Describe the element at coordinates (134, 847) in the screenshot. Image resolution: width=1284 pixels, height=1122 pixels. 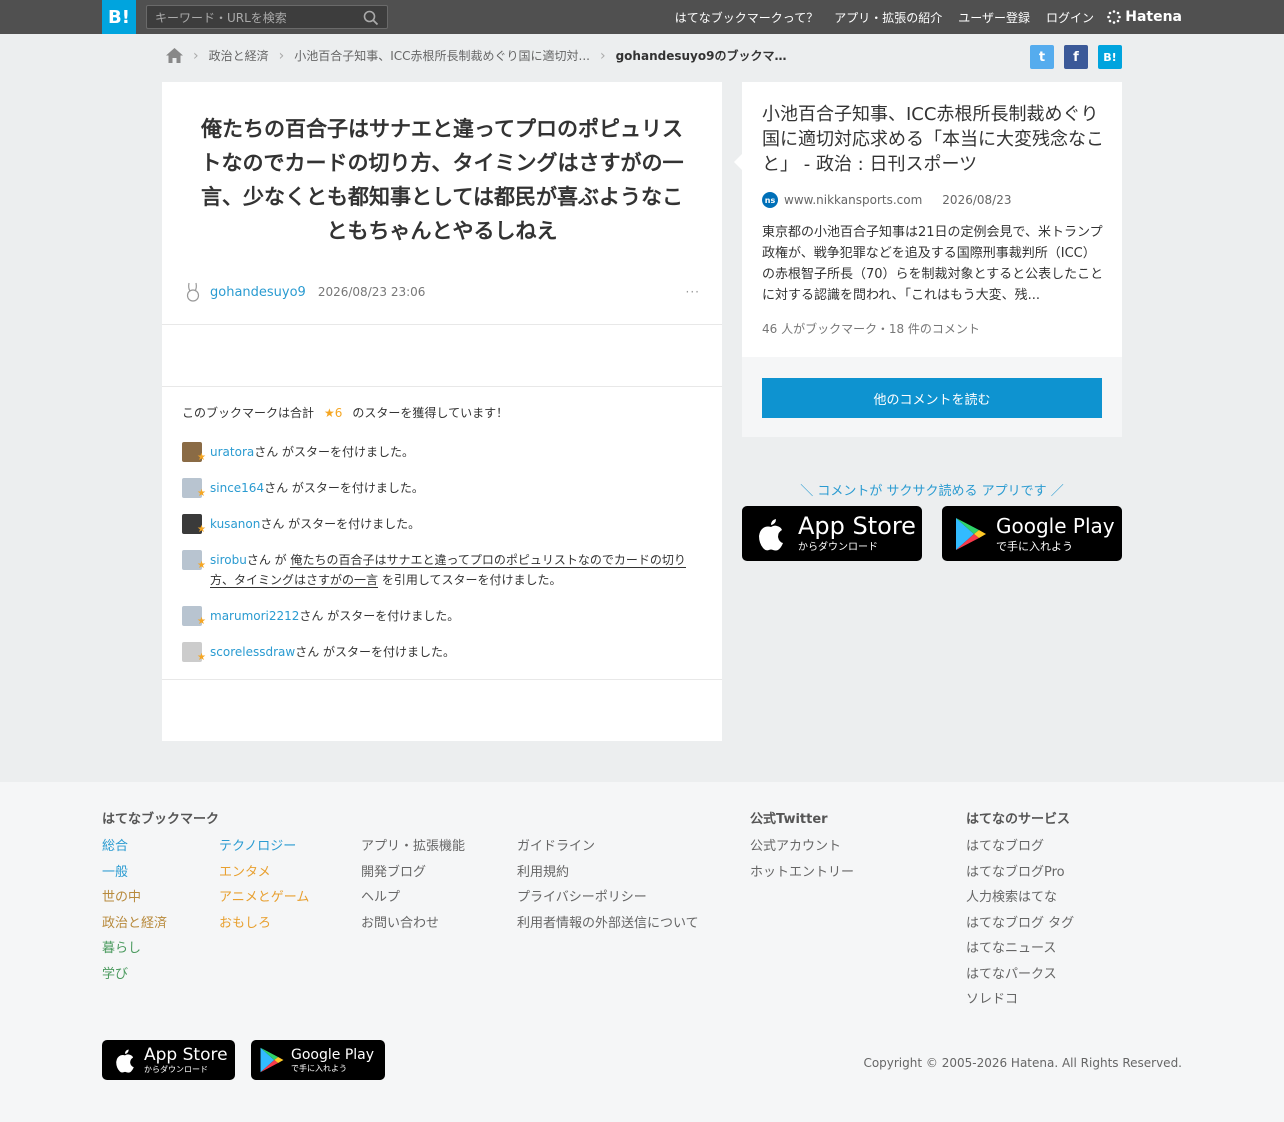
I see `footer-link: 総合` at that location.